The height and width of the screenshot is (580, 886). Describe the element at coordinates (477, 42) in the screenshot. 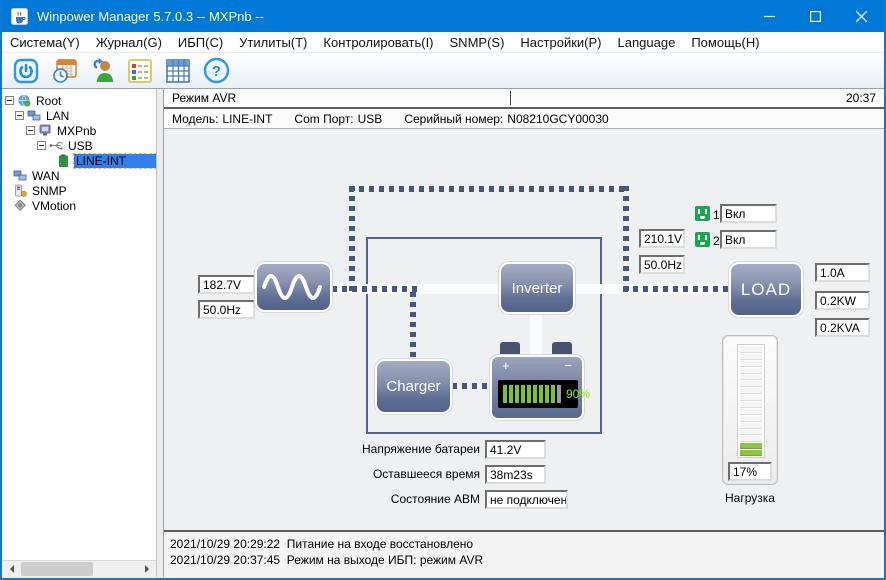

I see `menu-snmp: SNMP(S)` at that location.